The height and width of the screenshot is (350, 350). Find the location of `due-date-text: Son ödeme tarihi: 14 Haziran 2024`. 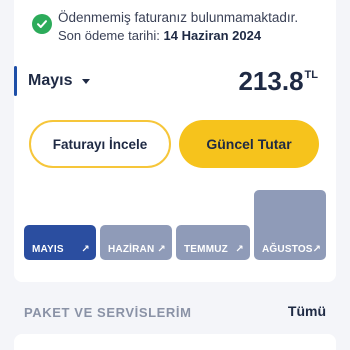

due-date-text: Son ödeme tarihi: 14 Haziran 2024 is located at coordinates (159, 35).